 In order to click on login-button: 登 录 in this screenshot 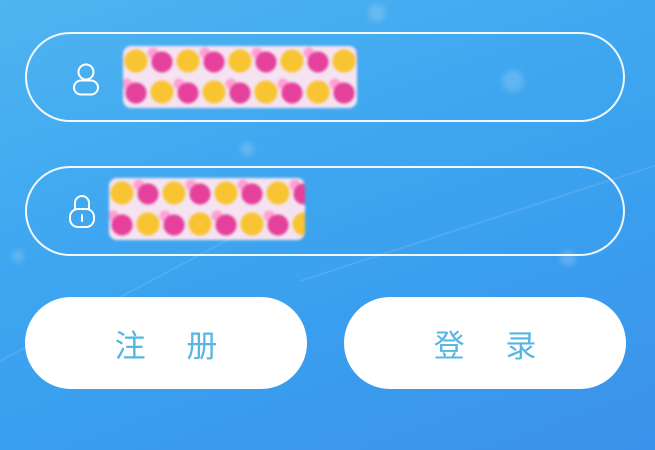, I will do `click(485, 343)`.